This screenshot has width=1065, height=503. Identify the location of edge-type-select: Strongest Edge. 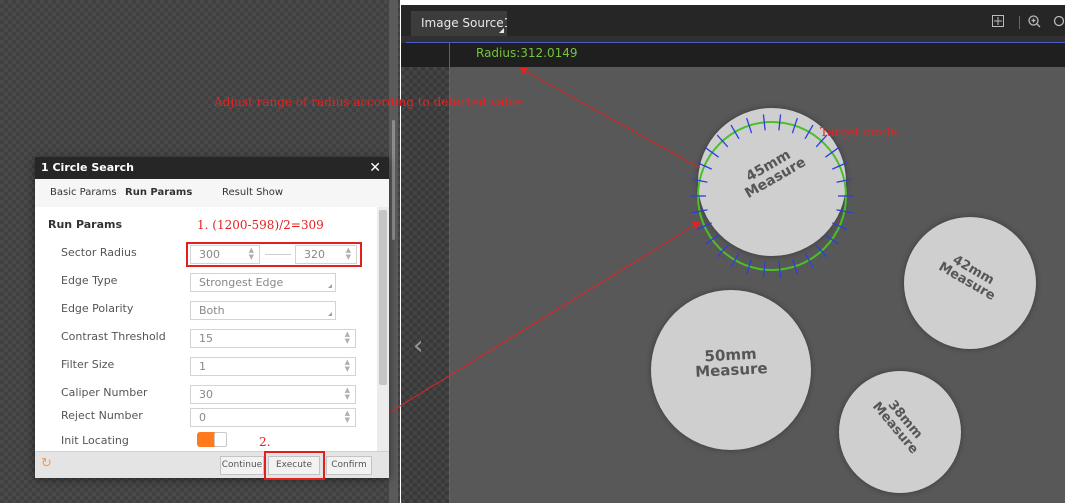
(263, 282).